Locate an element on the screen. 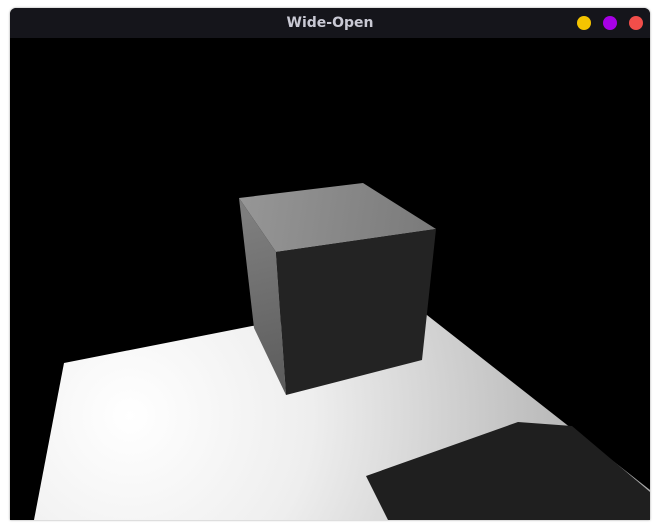  title-bar: Wide-Open is located at coordinates (330, 23).